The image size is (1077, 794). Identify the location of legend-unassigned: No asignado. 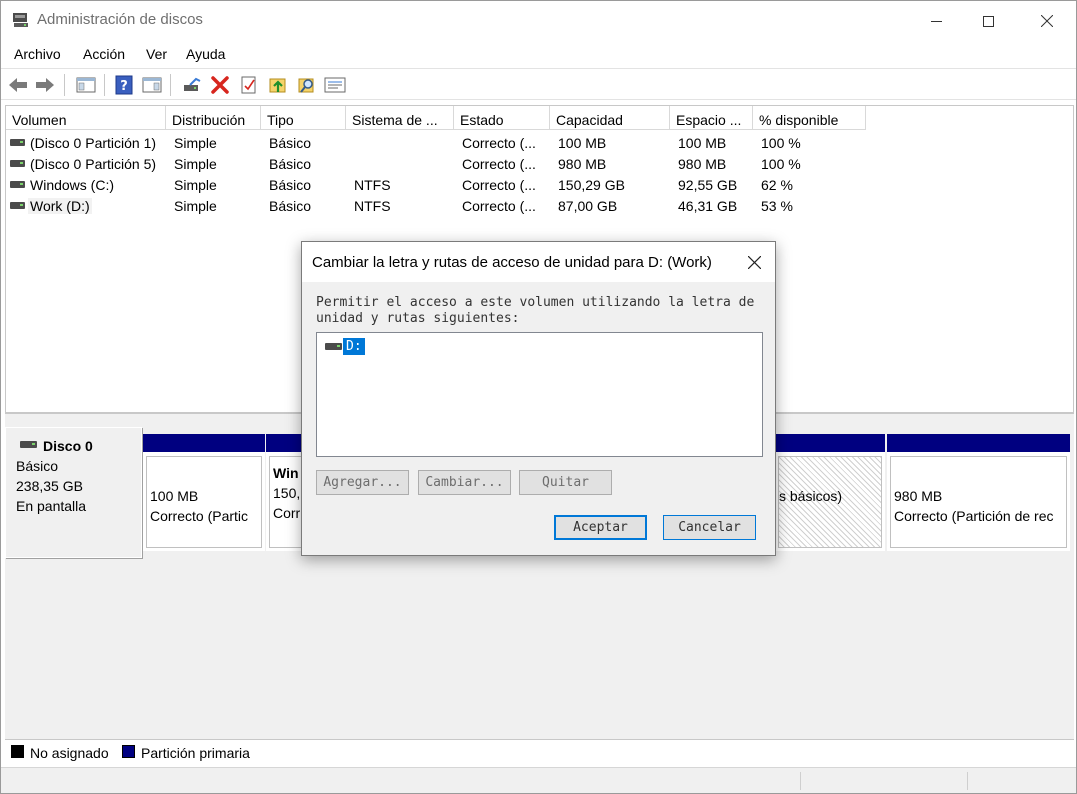
(69, 753).